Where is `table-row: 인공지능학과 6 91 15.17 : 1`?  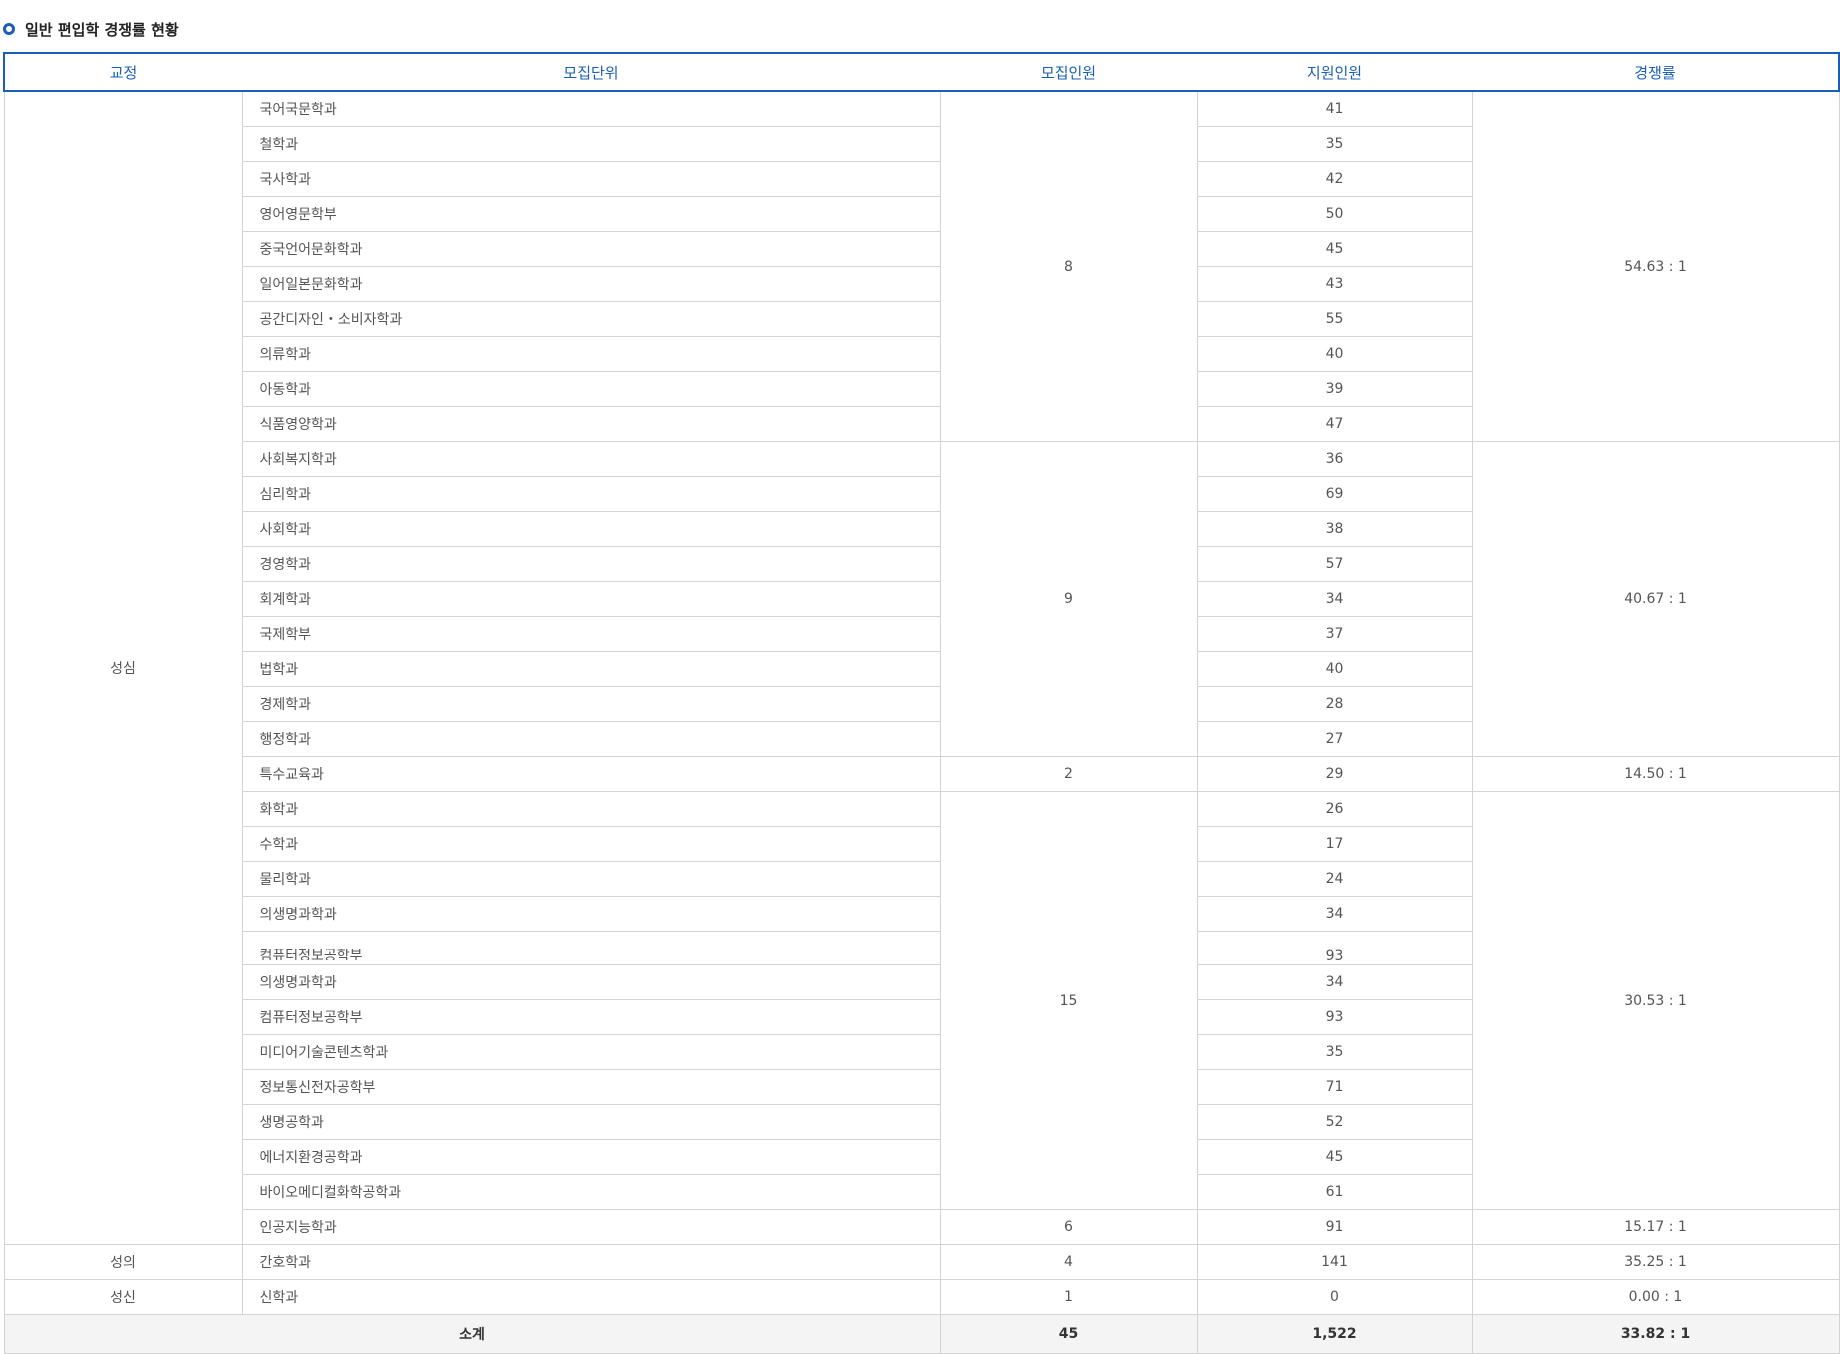
table-row: 인공지능학과 6 91 15.17 : 1 is located at coordinates (922, 1227).